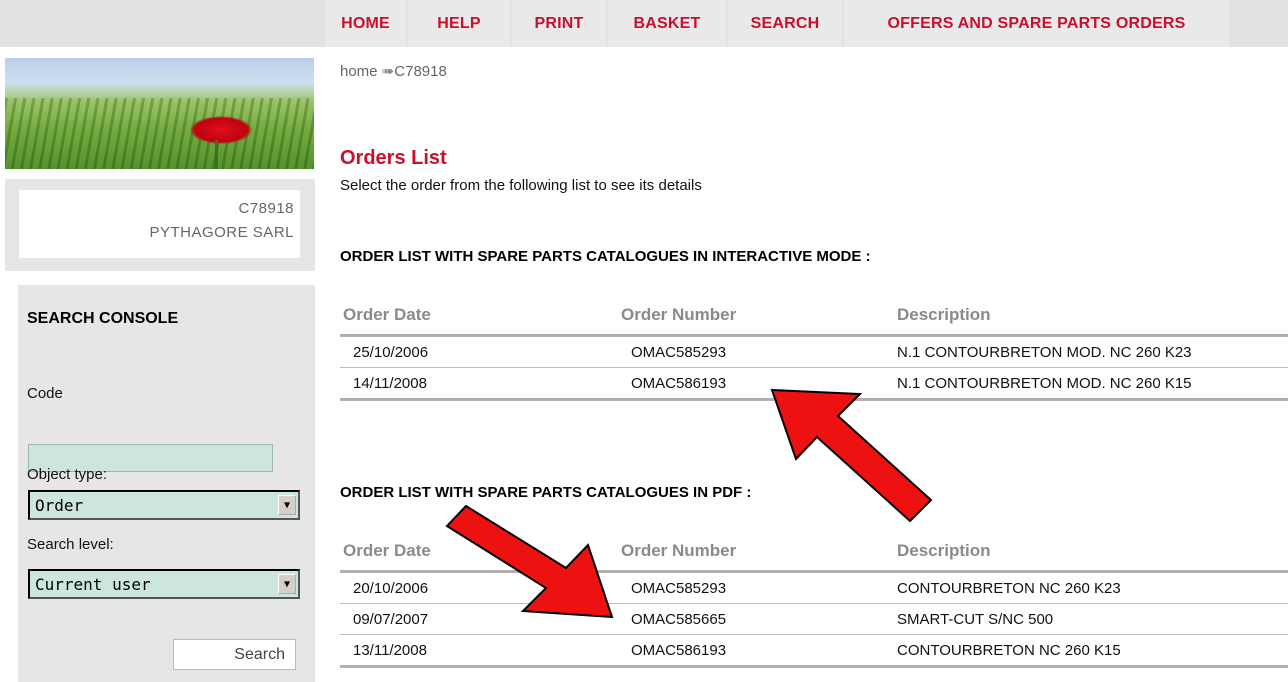  I want to click on annotation-arrows, so click(689, 503).